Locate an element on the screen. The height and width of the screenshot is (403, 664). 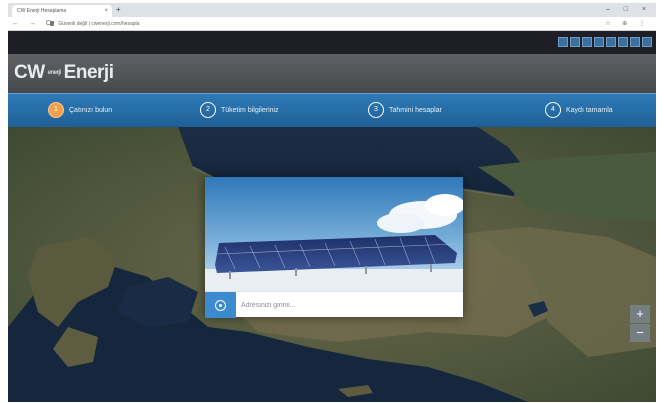
address-input is located at coordinates (348, 305).